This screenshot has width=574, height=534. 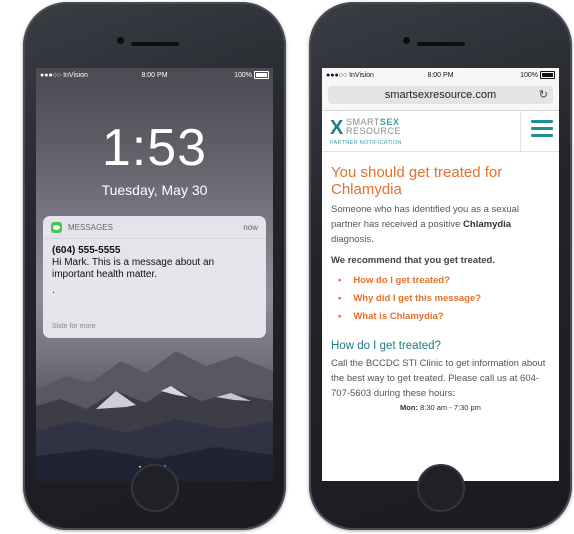 I want to click on url-text: smartsexresource.com, so click(x=440, y=95).